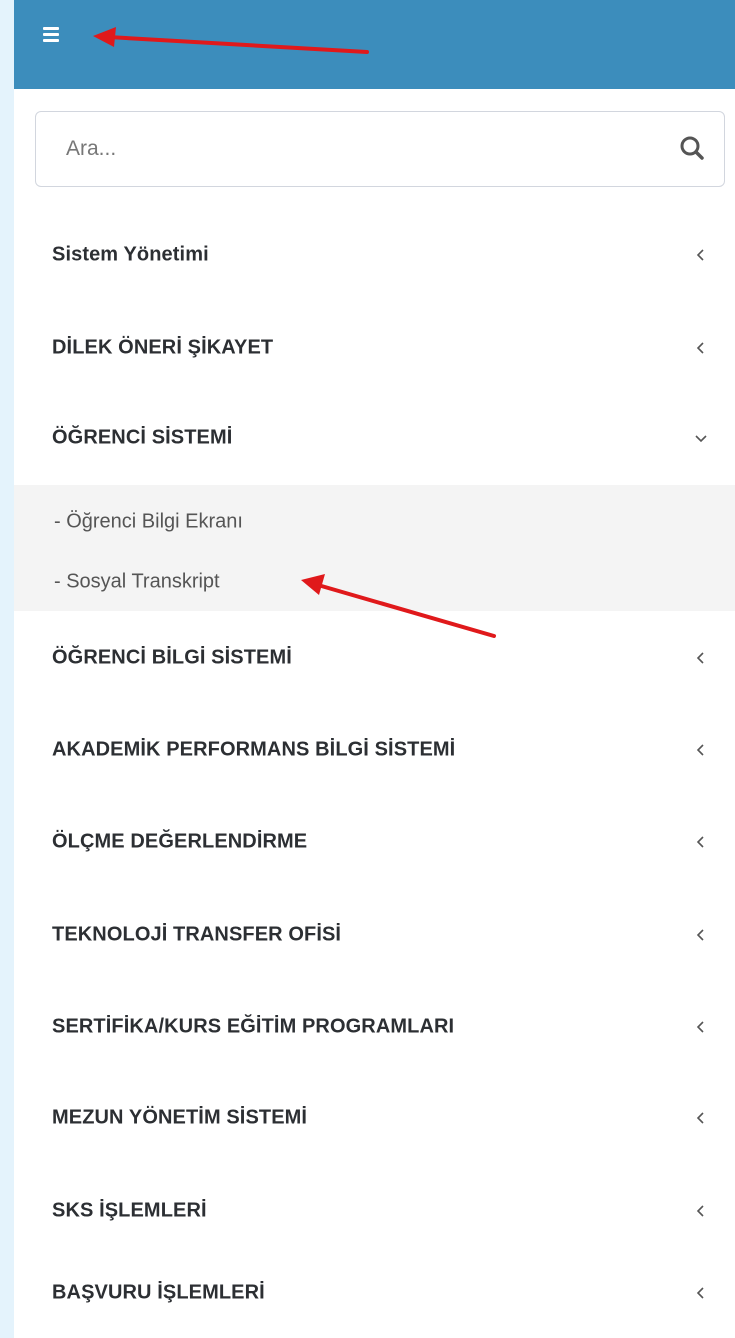  Describe the element at coordinates (374, 935) in the screenshot. I see `sidebar-item-teknoloji-transfer: TEKNOLOJİ TRANSFER OFİSİ` at that location.